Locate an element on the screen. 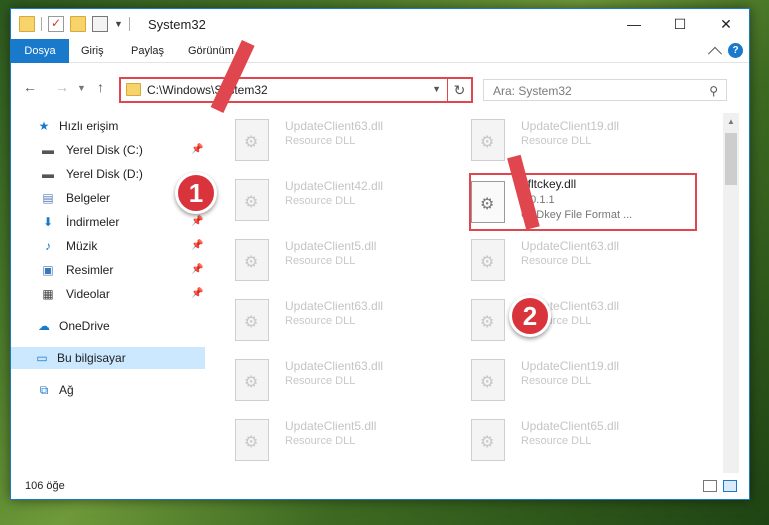 Image resolution: width=769 pixels, height=525 pixels. sidebar-item-this-pc: ▭ Bu bilgisayar is located at coordinates (108, 358).